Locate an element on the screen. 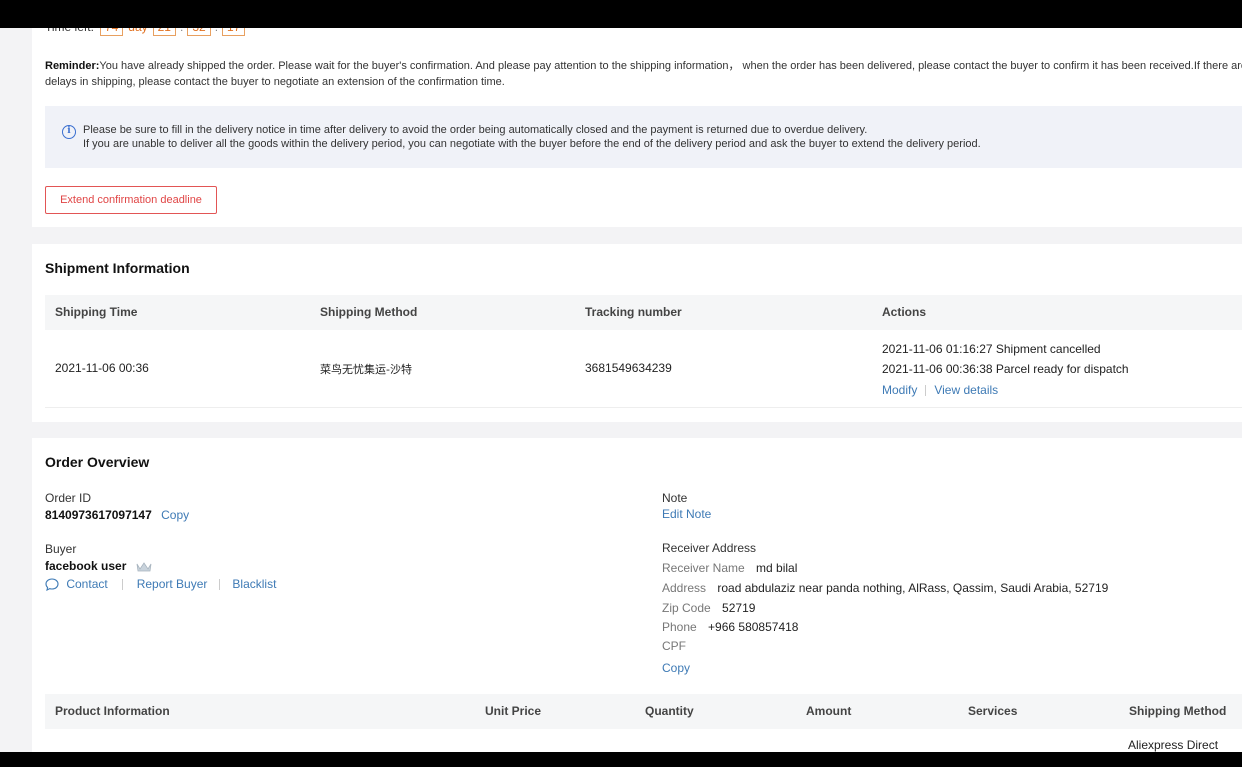 The width and height of the screenshot is (1242, 767). buyer-actions: Contact Report Buyer Blacklist is located at coordinates (160, 584).